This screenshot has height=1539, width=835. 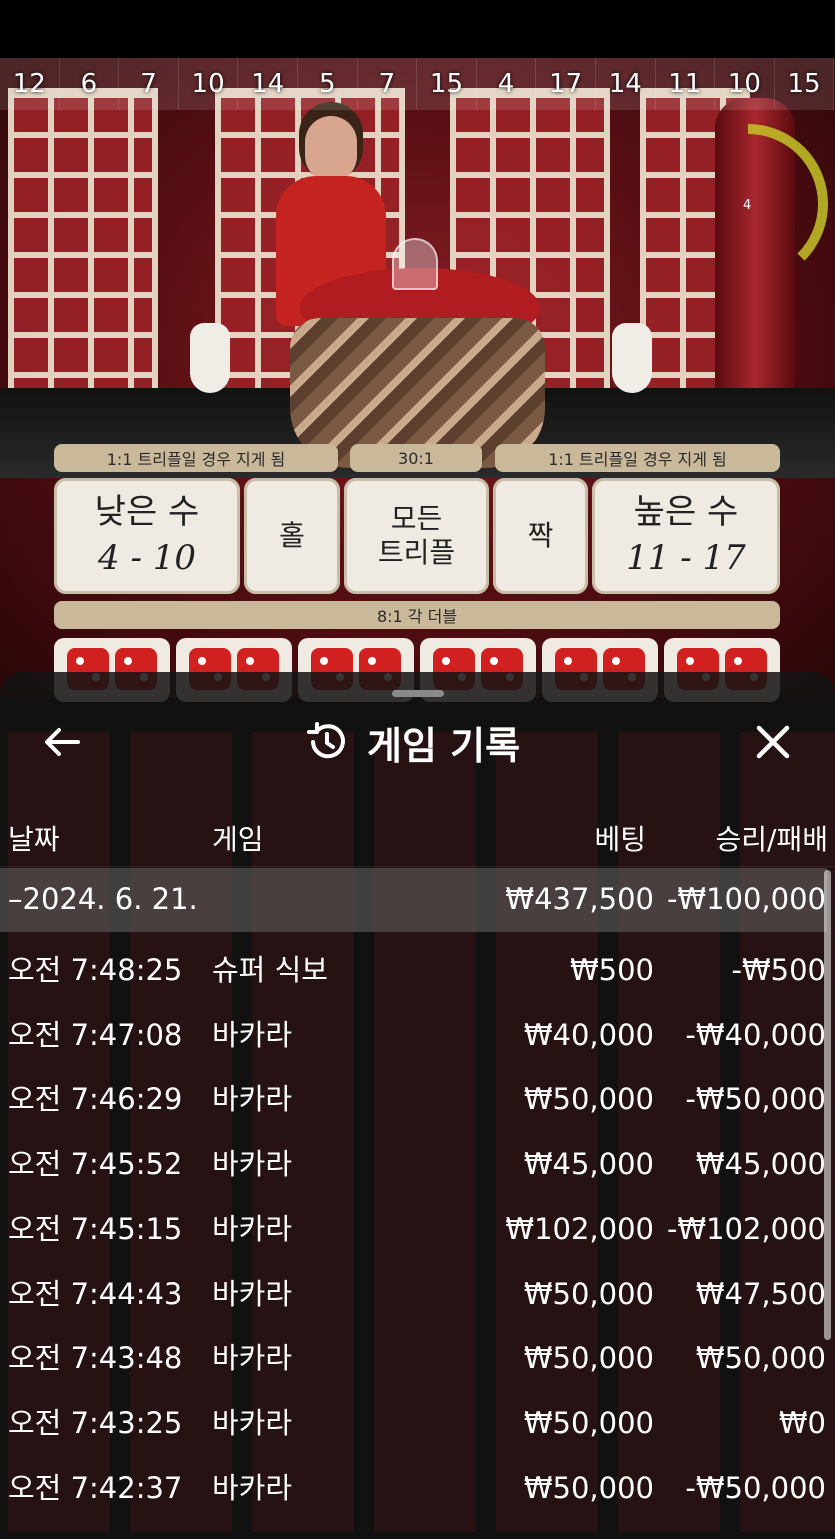 What do you see at coordinates (506, 84) in the screenshot?
I see `history-result: 4` at bounding box center [506, 84].